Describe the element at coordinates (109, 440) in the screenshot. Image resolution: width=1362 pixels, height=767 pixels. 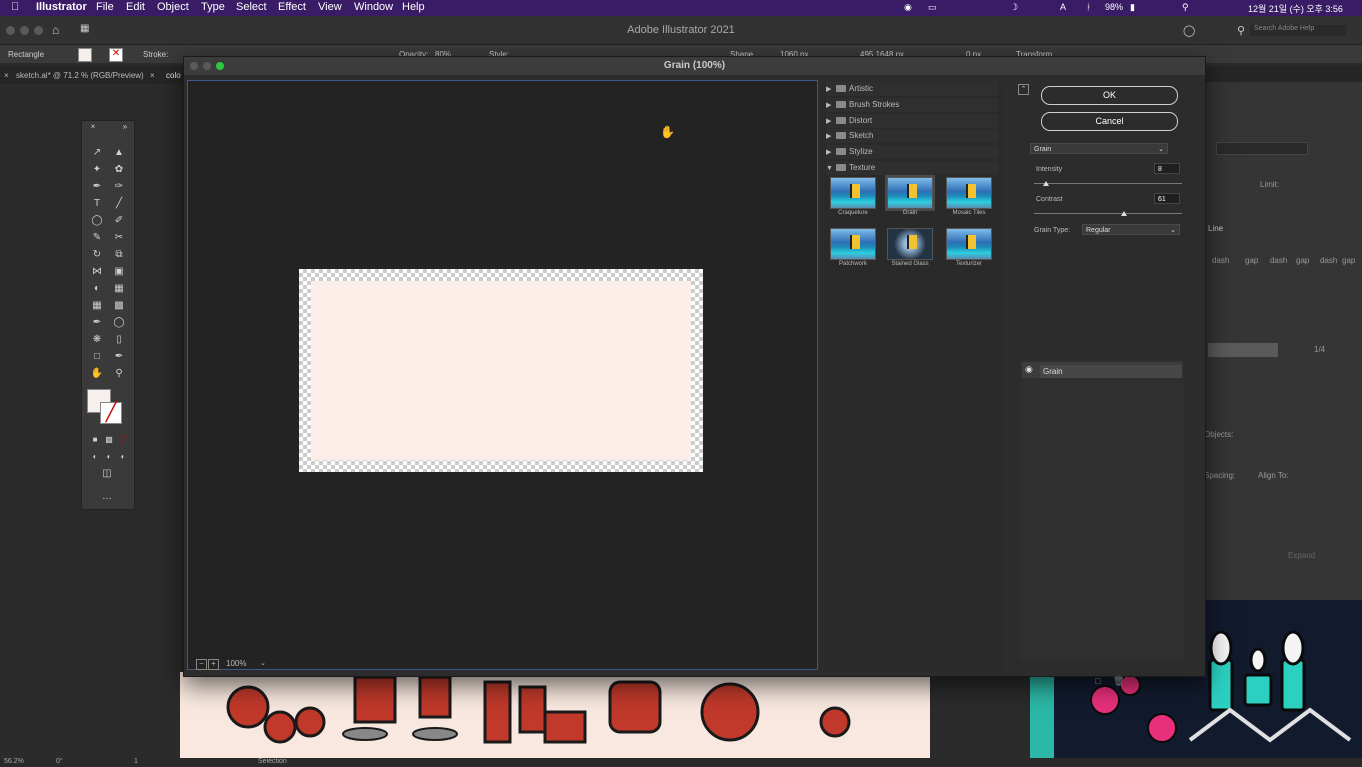
I see `gradient-mode-icon: ▩` at that location.